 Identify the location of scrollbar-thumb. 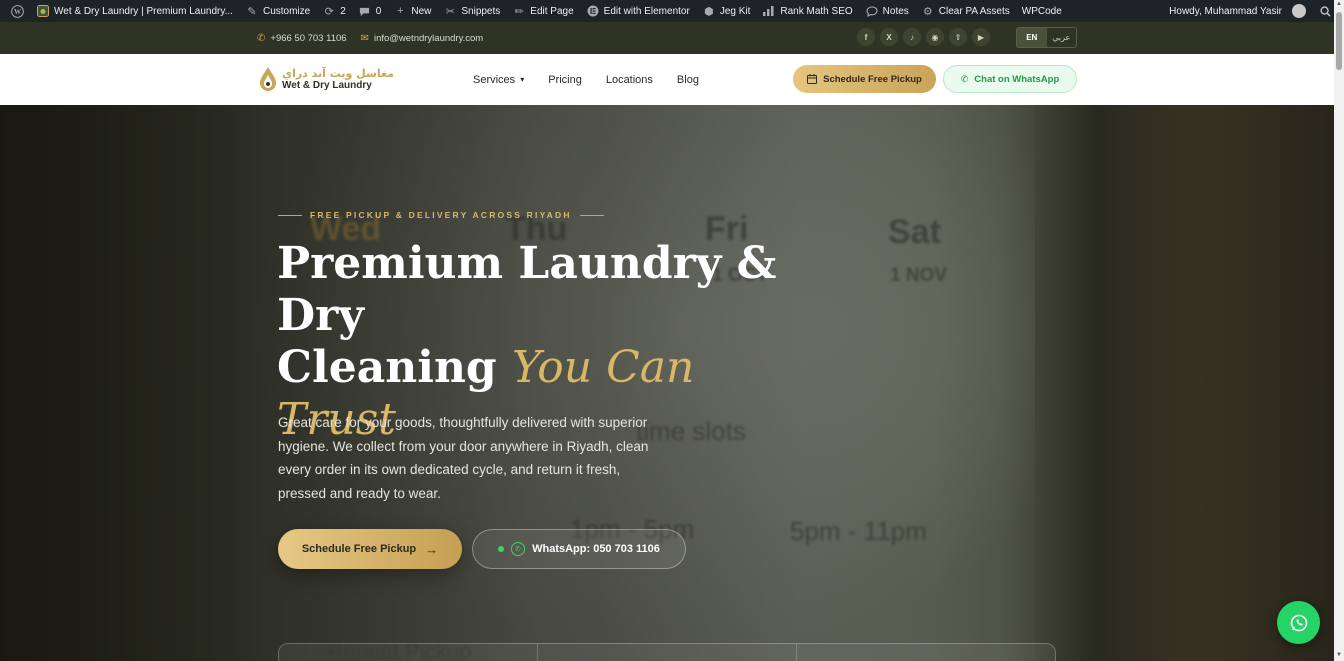
(1339, 41).